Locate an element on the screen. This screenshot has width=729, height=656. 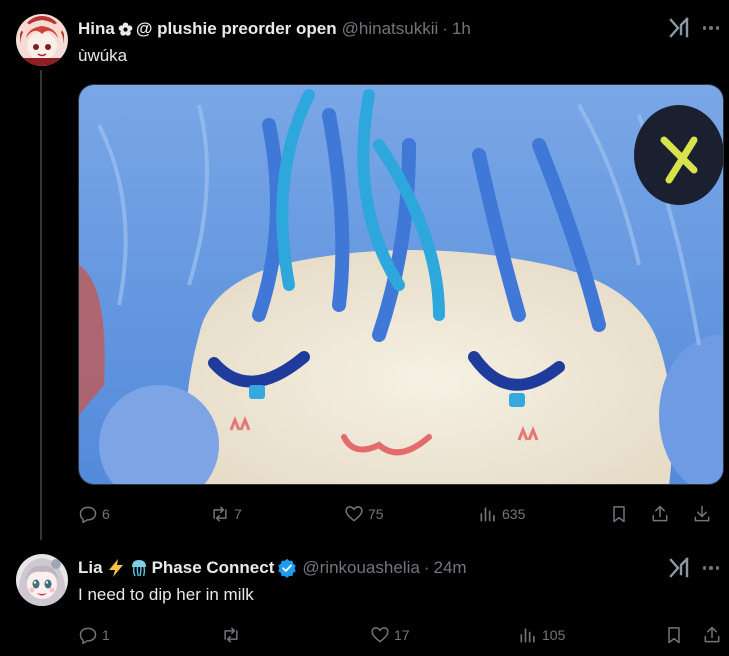
thread-line is located at coordinates (41, 305).